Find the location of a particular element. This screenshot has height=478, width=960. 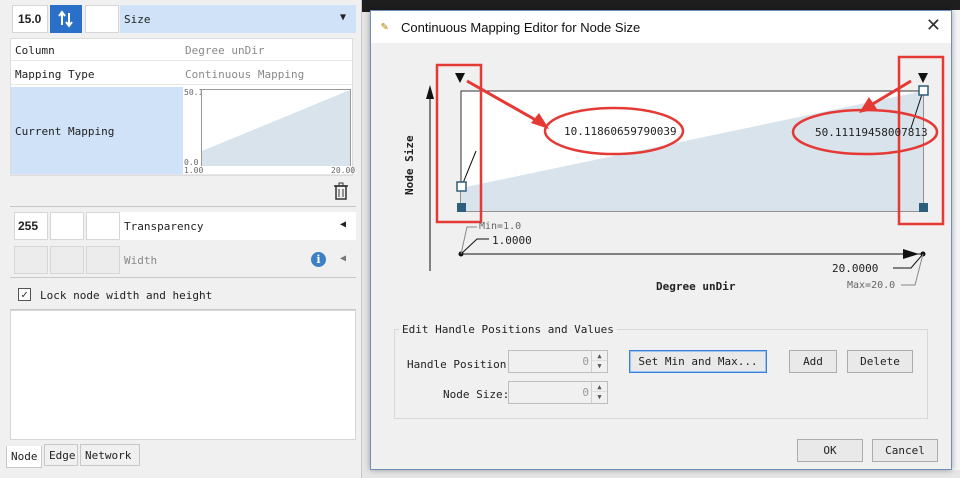

transparency-property: Transparency ◀ is located at coordinates (238, 226).